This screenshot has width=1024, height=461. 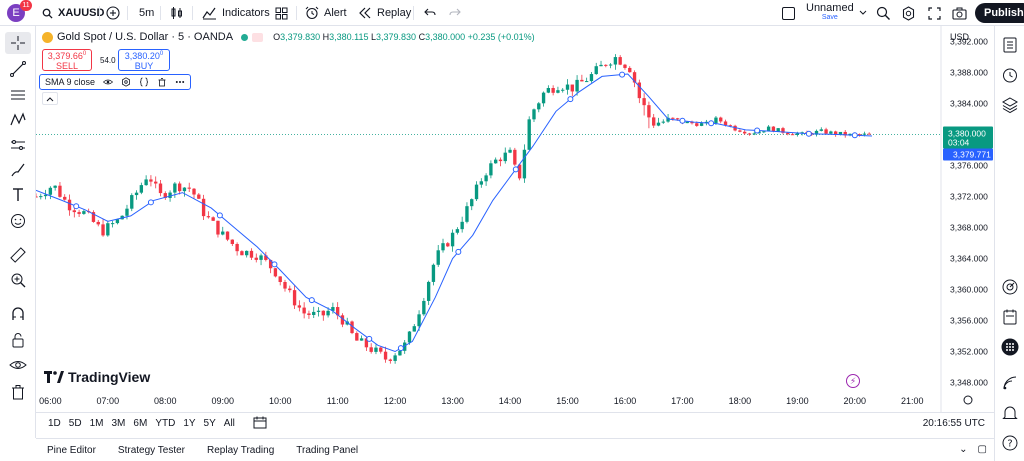 What do you see at coordinates (740, 401) in the screenshot?
I see `time-tick-label: 18:00` at bounding box center [740, 401].